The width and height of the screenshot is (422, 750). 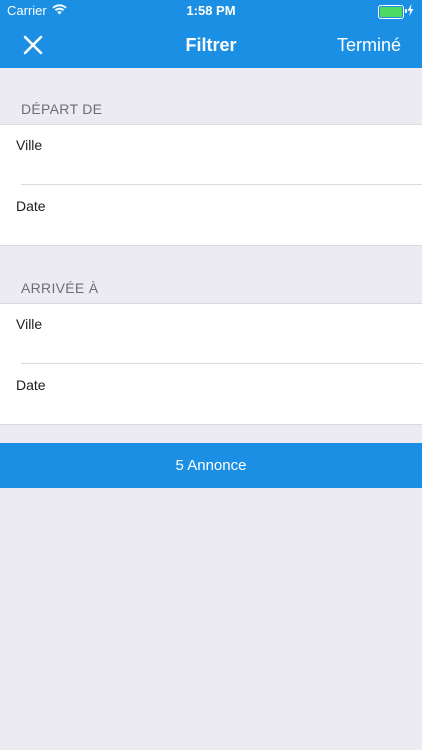 What do you see at coordinates (60, 288) in the screenshot?
I see `arrival-section-header: ARRIVÉE À` at bounding box center [60, 288].